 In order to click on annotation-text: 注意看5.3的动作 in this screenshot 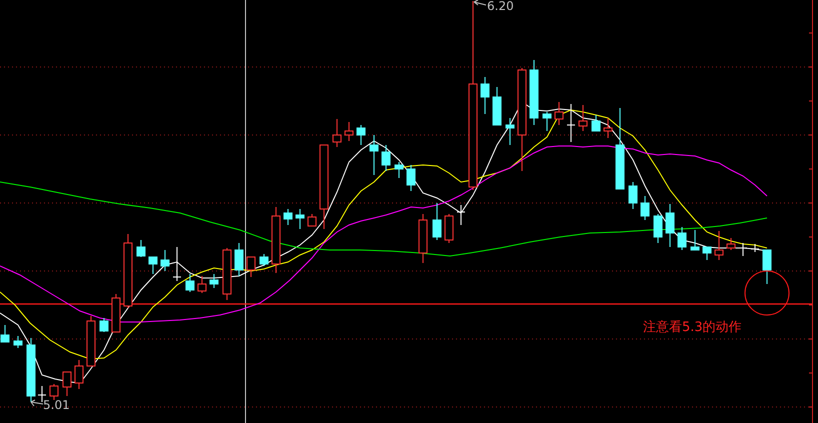, I will do `click(692, 327)`.